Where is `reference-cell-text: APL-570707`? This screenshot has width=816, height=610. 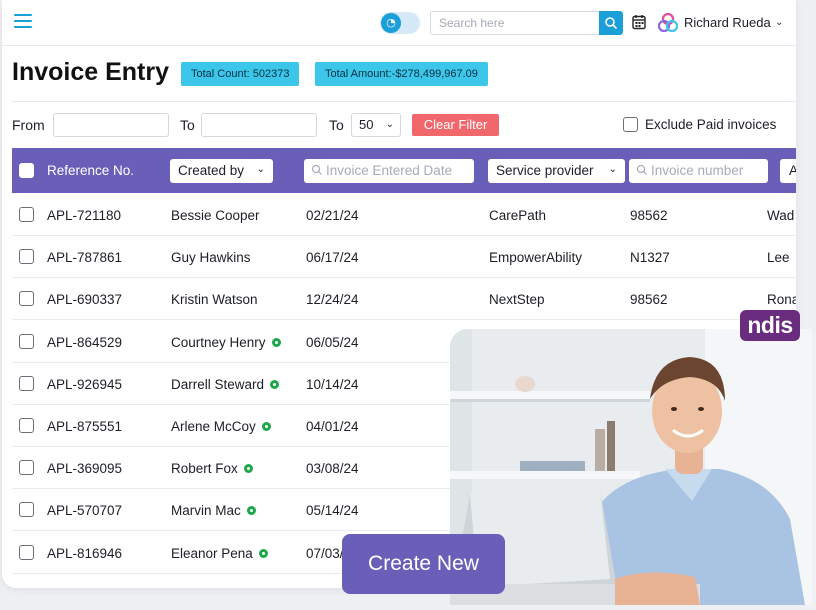
reference-cell-text: APL-570707 is located at coordinates (85, 511).